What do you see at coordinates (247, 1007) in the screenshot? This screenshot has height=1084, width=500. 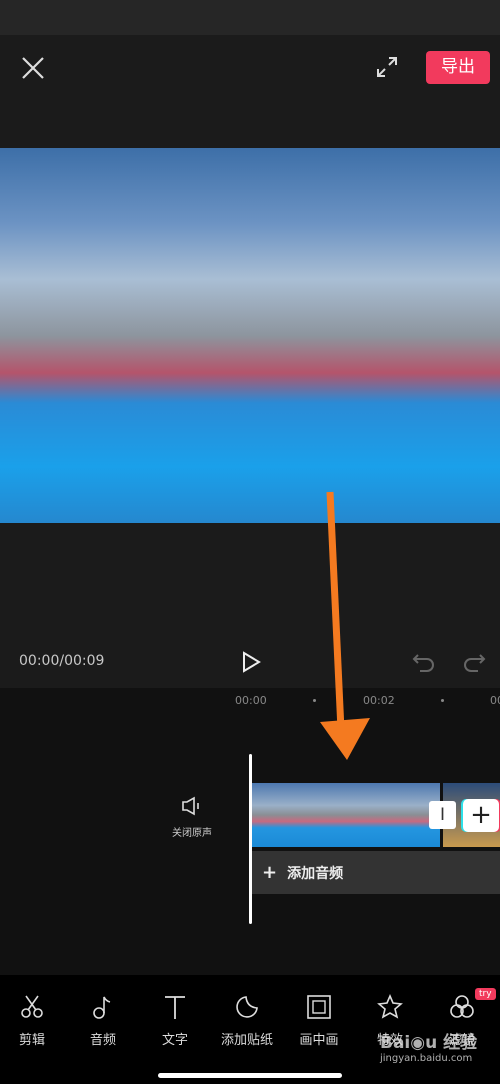 I see `sticker-icon` at bounding box center [247, 1007].